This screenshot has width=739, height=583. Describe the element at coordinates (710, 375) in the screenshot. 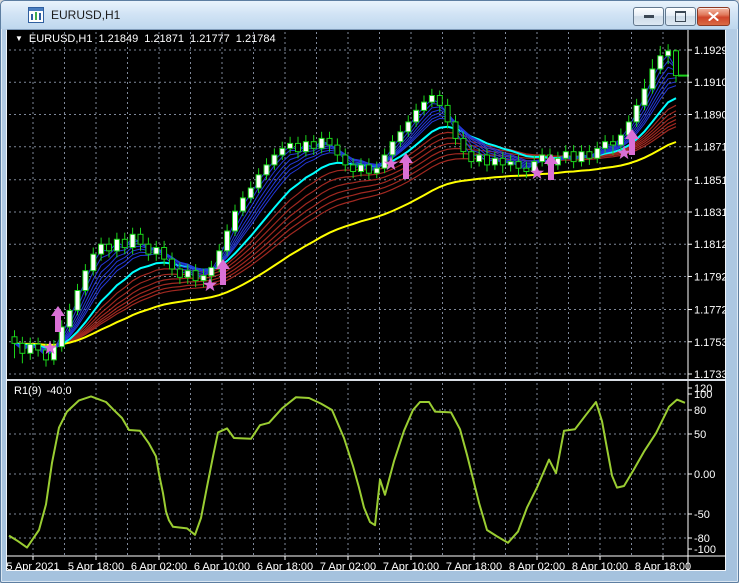

I see `svg-text: 1.17335` at that location.